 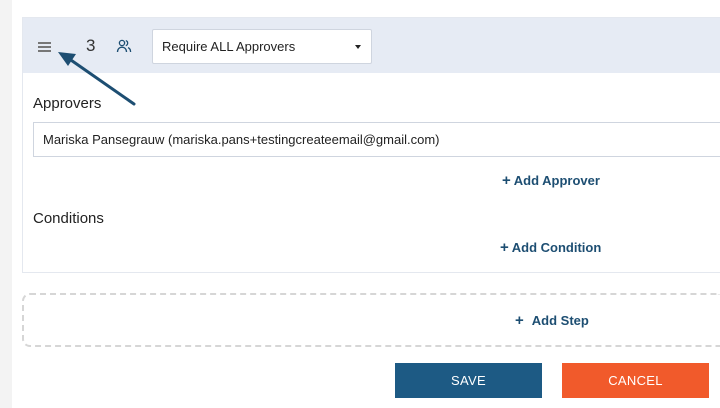 I want to click on approval-mode-select: Require ALL Approvers, so click(x=262, y=46).